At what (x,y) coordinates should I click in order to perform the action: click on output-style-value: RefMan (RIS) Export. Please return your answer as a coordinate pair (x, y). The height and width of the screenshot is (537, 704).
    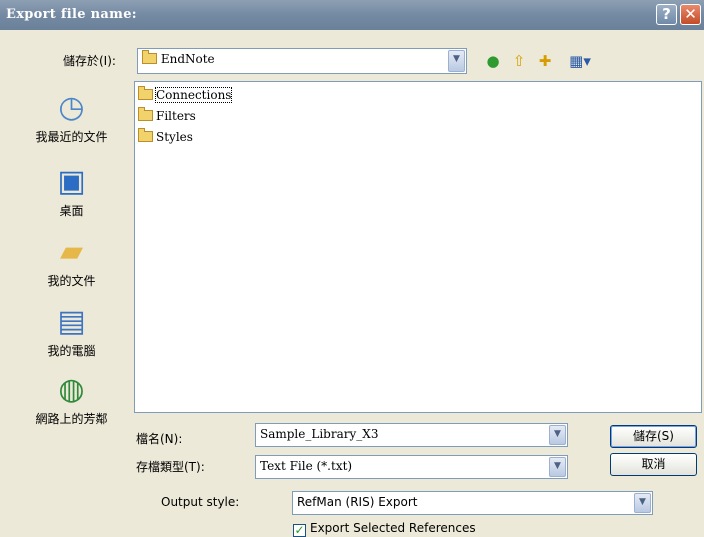
    Looking at the image, I should click on (357, 502).